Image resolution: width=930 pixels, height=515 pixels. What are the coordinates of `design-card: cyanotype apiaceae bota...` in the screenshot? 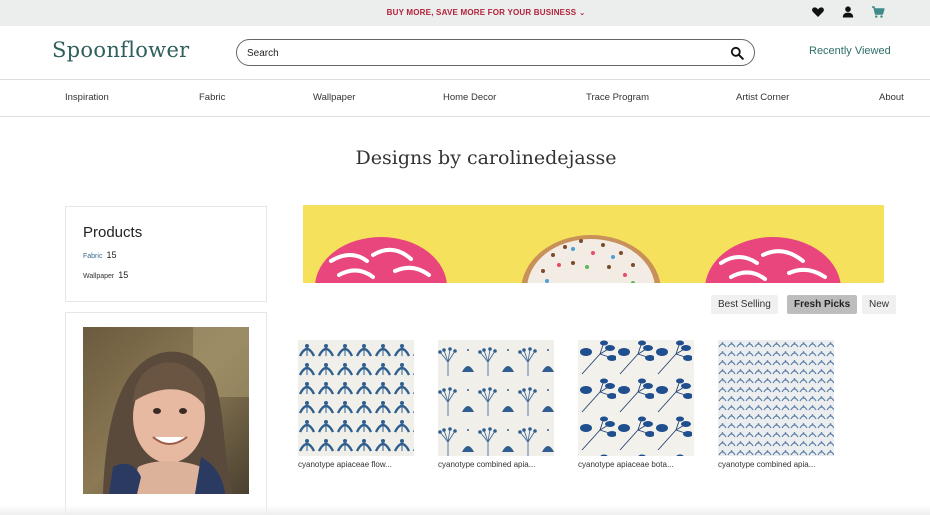 It's located at (636, 404).